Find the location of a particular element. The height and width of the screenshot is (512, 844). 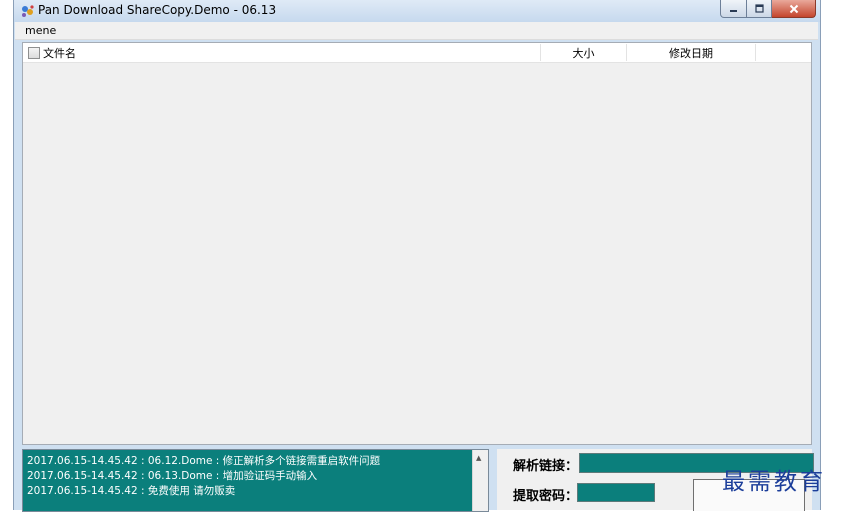

minimize-icon is located at coordinates (733, 11).